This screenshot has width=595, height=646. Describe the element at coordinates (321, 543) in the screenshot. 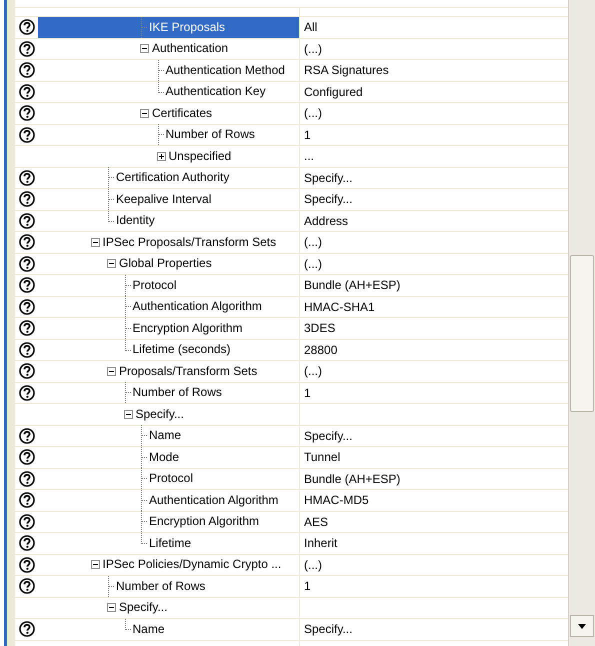

I see `property-value: Inherit` at that location.